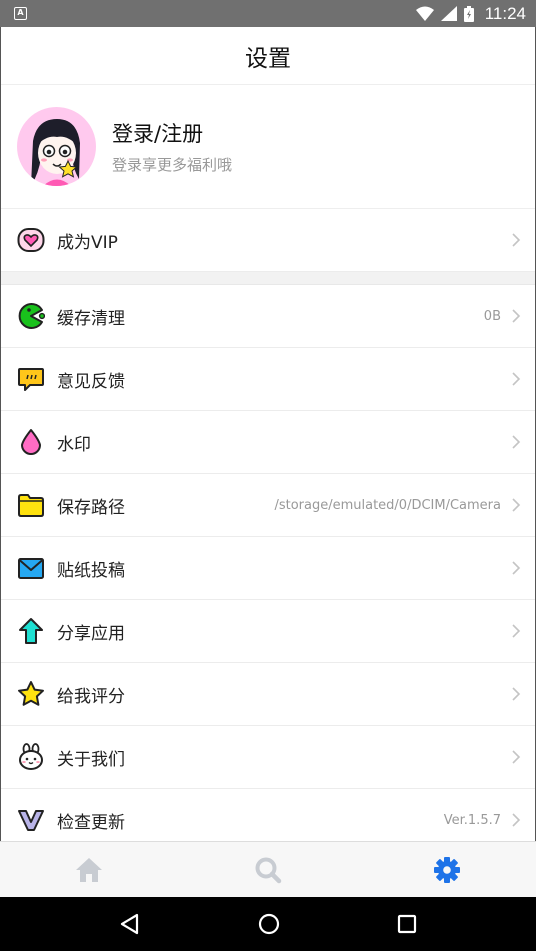 Image resolution: width=536 pixels, height=951 pixels. I want to click on settings-gear-icon, so click(446, 869).